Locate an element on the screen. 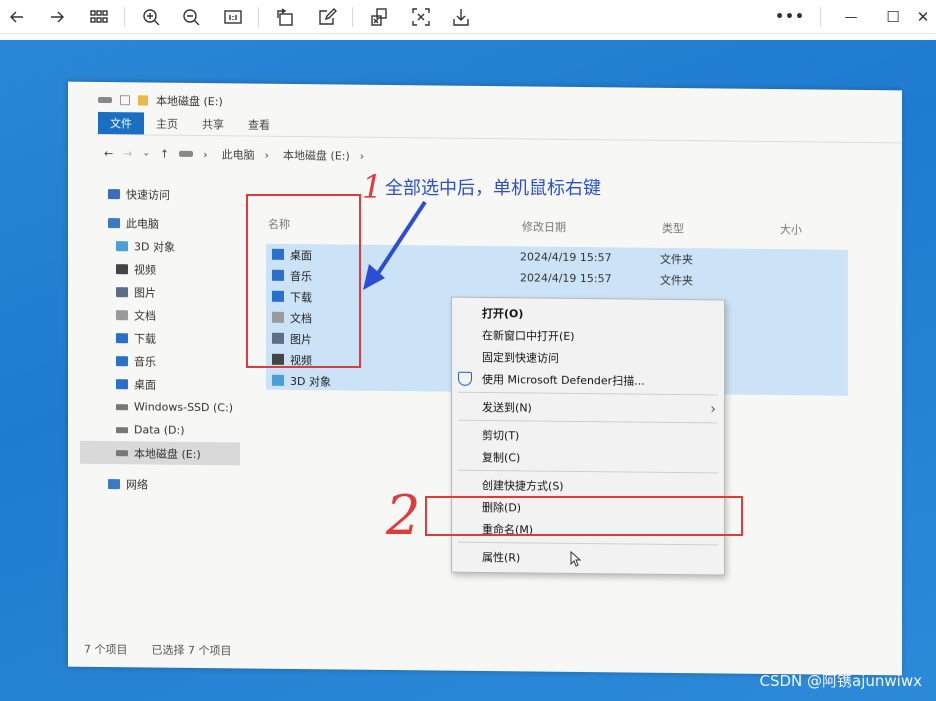 This screenshot has width=936, height=701. breadcrumb-drive-e: 本地磁盘 (E:) is located at coordinates (316, 155).